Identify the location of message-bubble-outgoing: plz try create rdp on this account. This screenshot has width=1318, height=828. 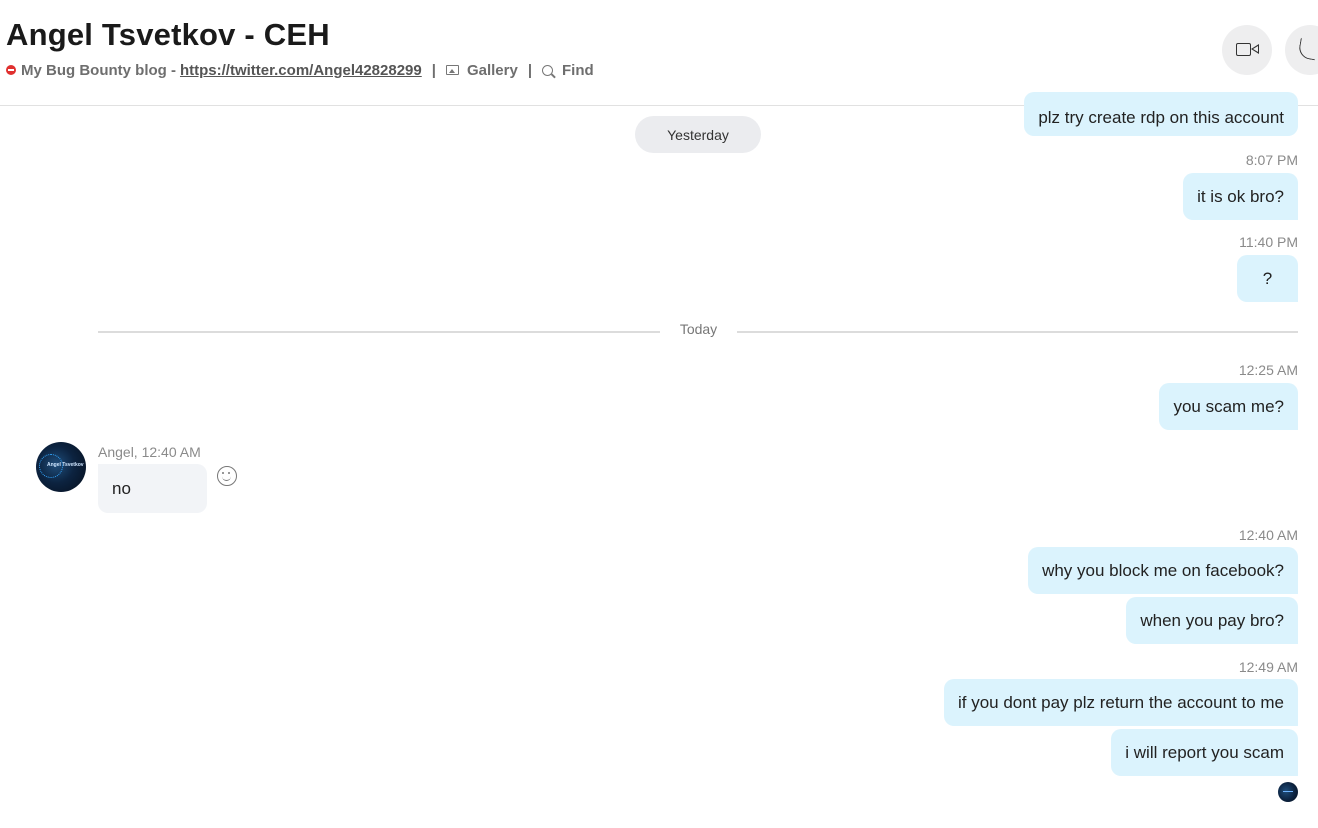
(1161, 114).